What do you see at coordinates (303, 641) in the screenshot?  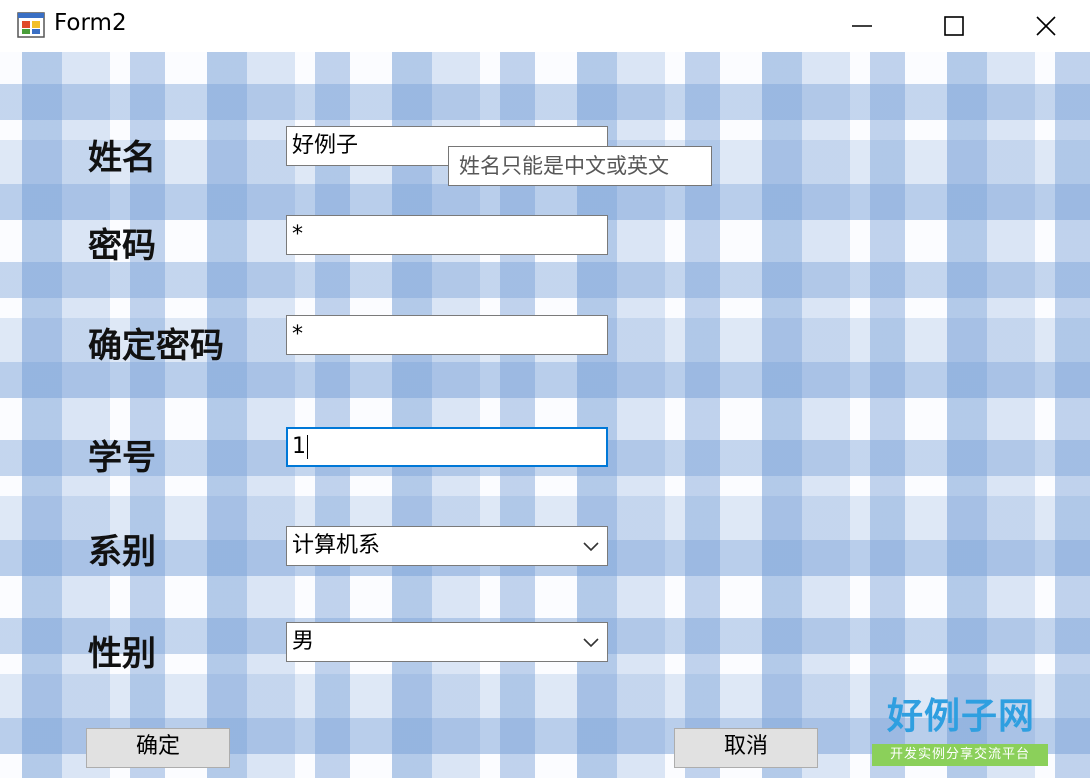 I see `gender-select-value: 男` at bounding box center [303, 641].